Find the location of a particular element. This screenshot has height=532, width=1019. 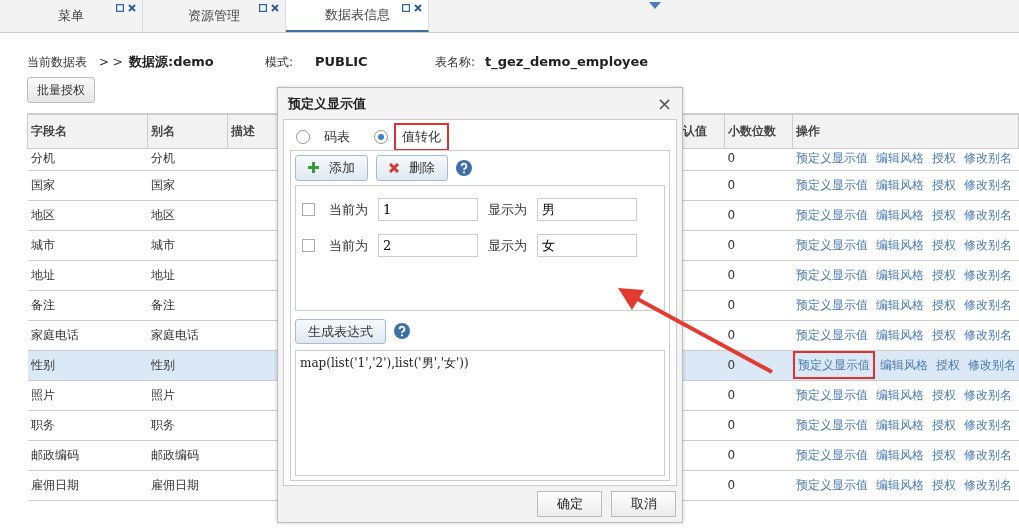

dialog-button: 取消 is located at coordinates (643, 504).